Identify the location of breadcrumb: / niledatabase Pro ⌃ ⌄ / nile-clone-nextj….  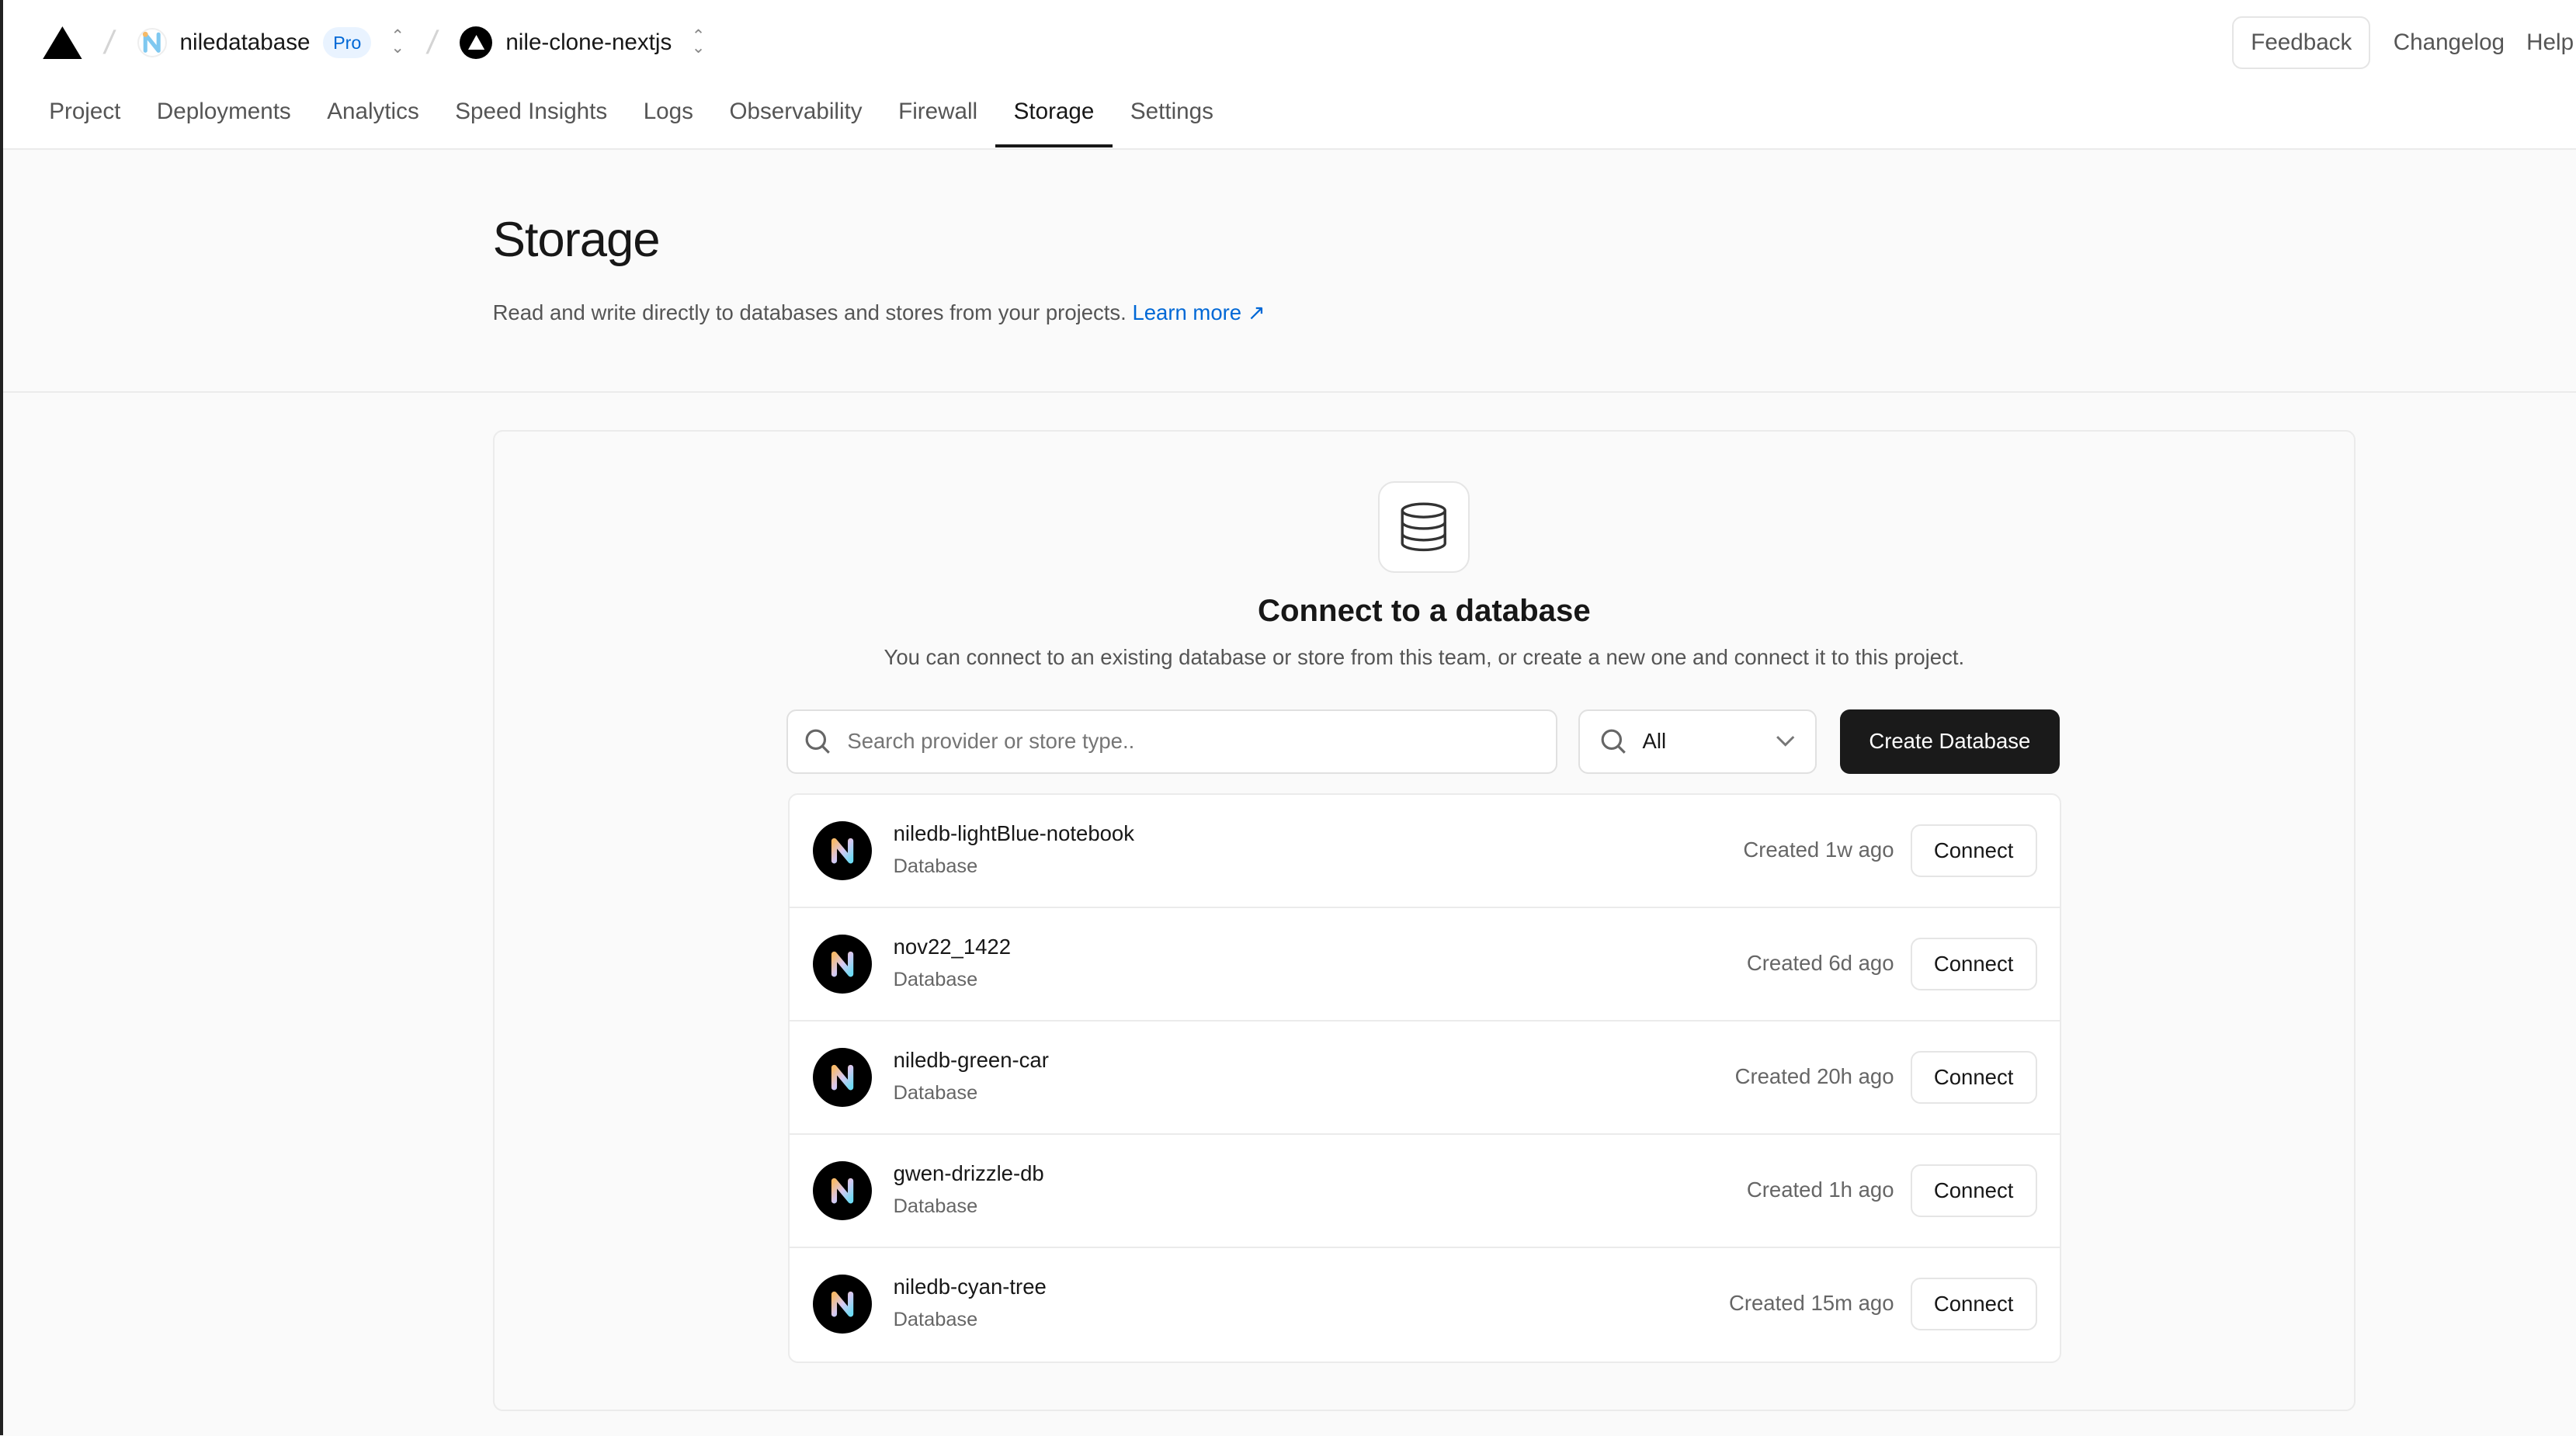
(374, 42).